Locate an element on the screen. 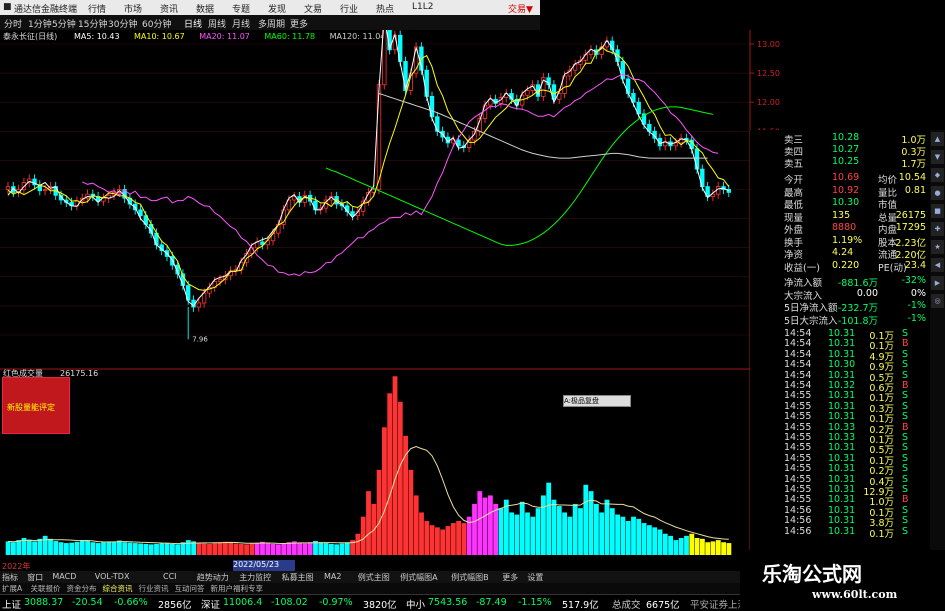  menu-item: 数据 is located at coordinates (205, 8).